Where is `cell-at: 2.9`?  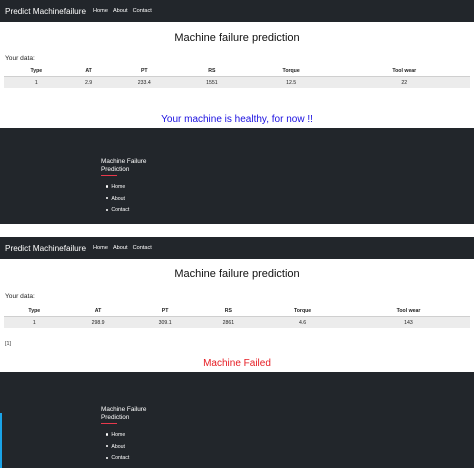
cell-at: 2.9 is located at coordinates (88, 82).